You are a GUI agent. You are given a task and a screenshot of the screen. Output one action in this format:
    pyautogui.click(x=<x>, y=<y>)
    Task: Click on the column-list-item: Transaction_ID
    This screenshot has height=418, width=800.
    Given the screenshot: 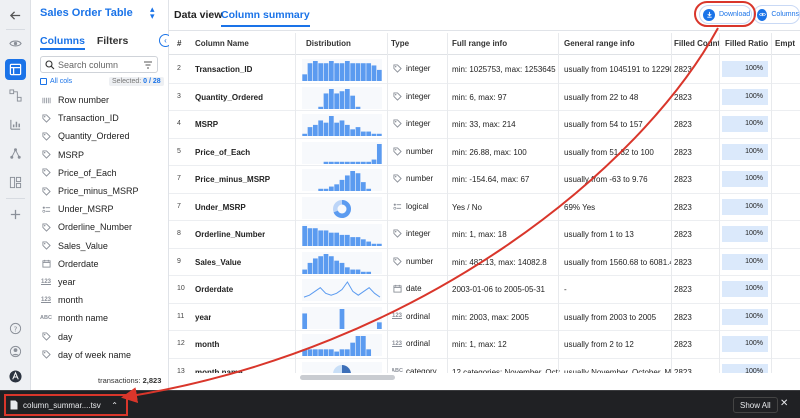 What is the action you would take?
    pyautogui.click(x=102, y=118)
    